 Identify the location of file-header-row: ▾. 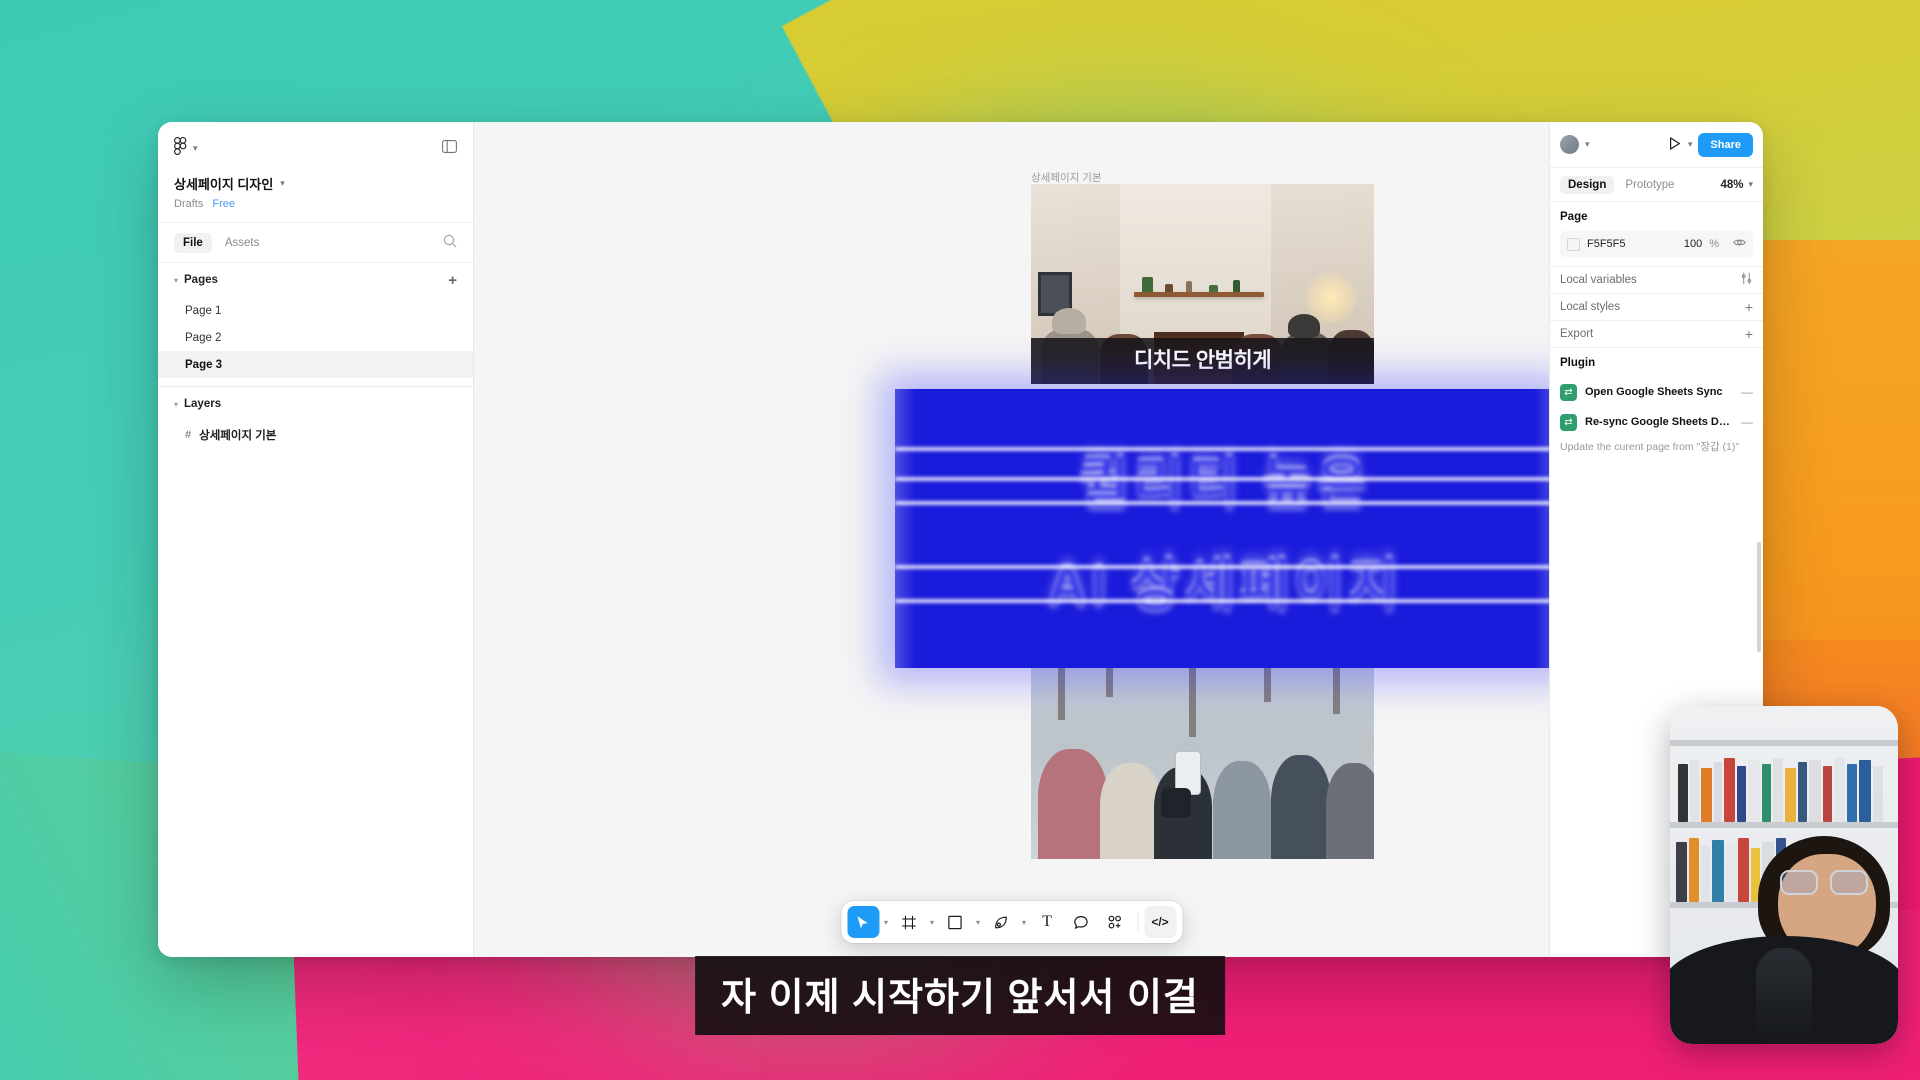
(315, 148).